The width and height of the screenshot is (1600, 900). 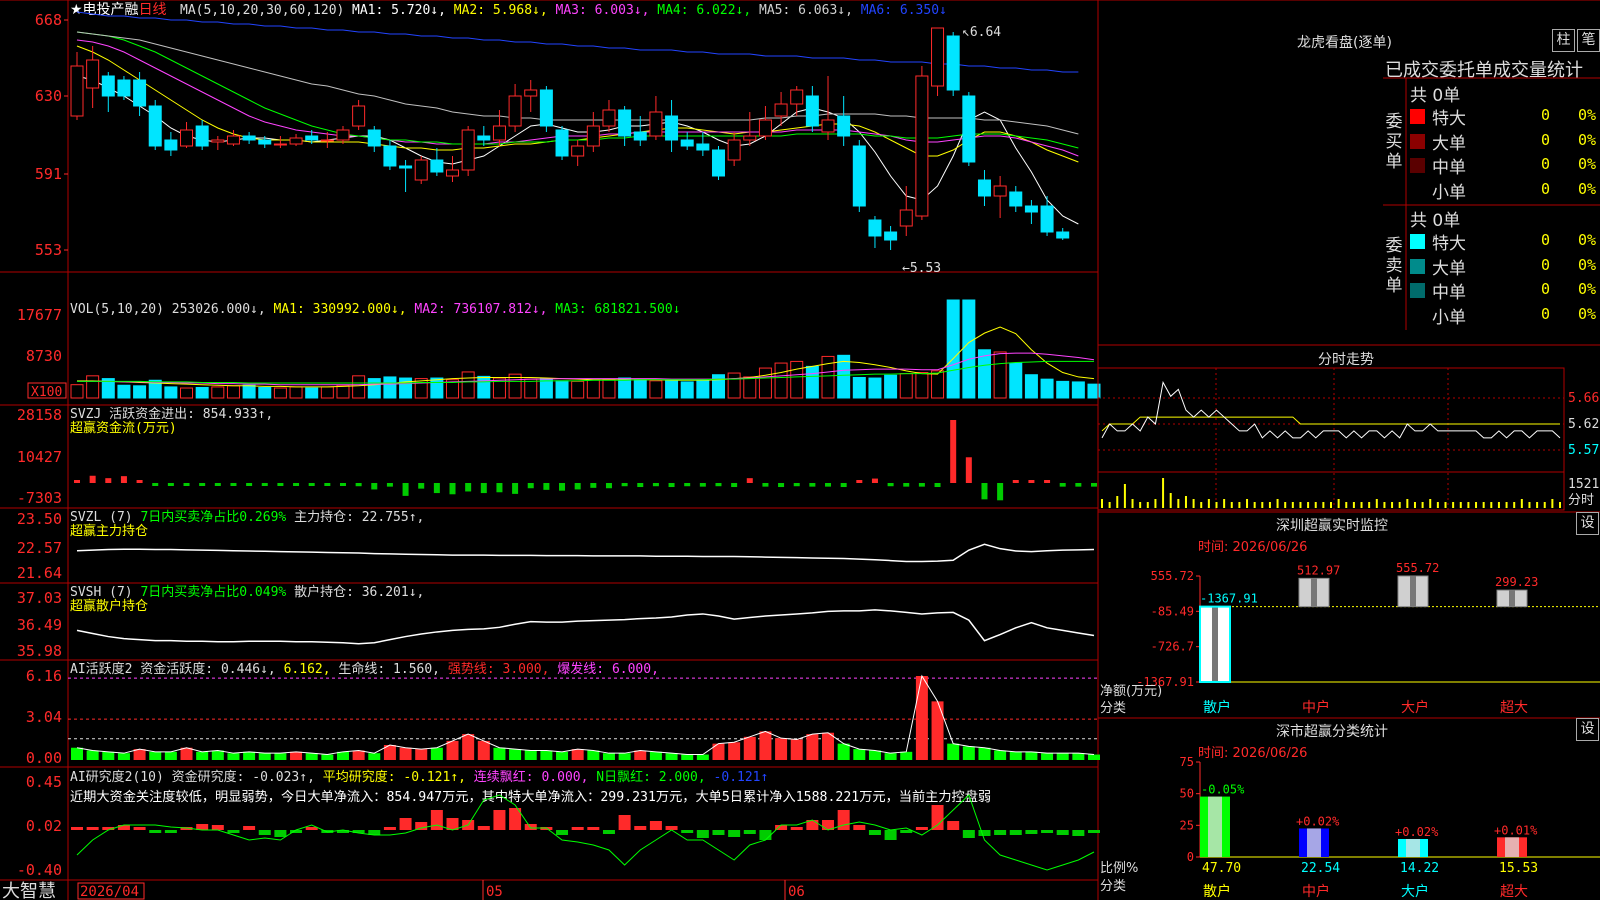 What do you see at coordinates (1546, 139) in the screenshot?
I see `buy-row-count: 0` at bounding box center [1546, 139].